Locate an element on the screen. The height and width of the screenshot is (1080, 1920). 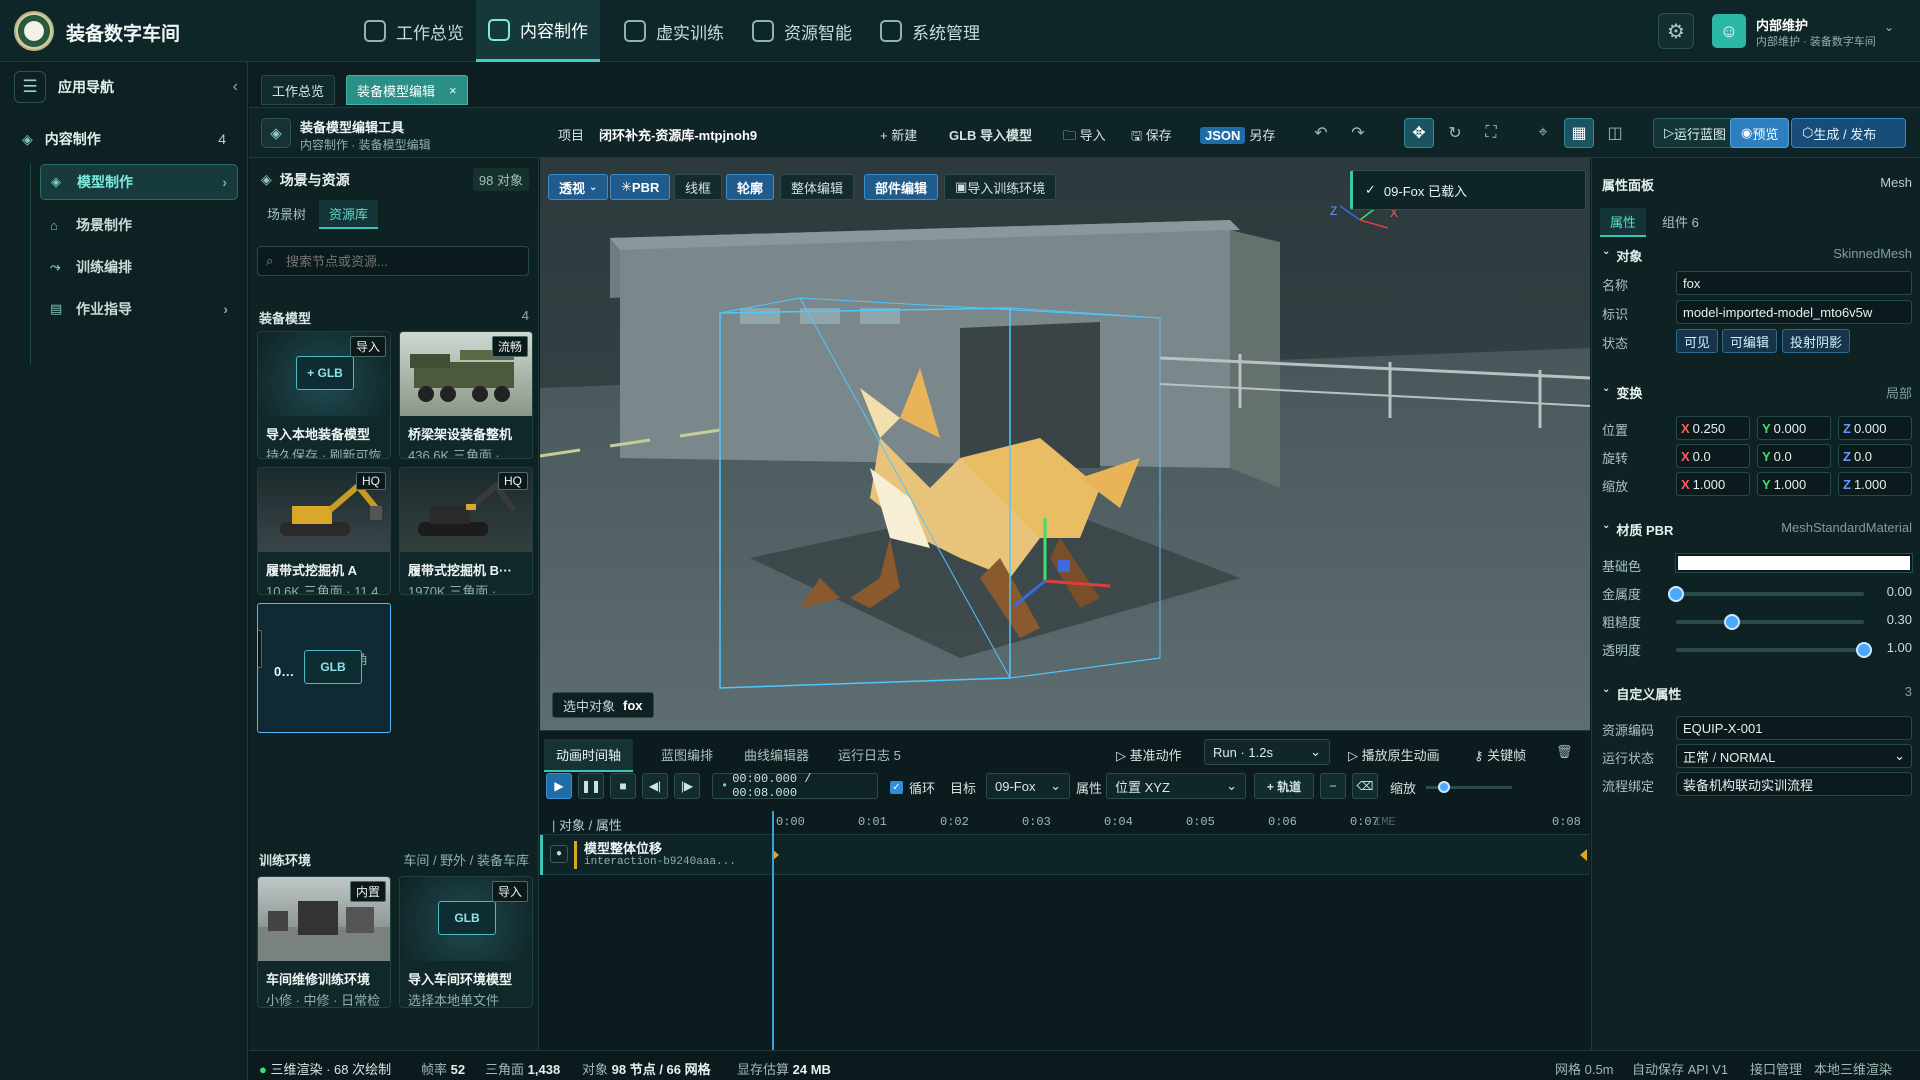
perspective-toggle: 透视 ⌄ is located at coordinates (578, 187).